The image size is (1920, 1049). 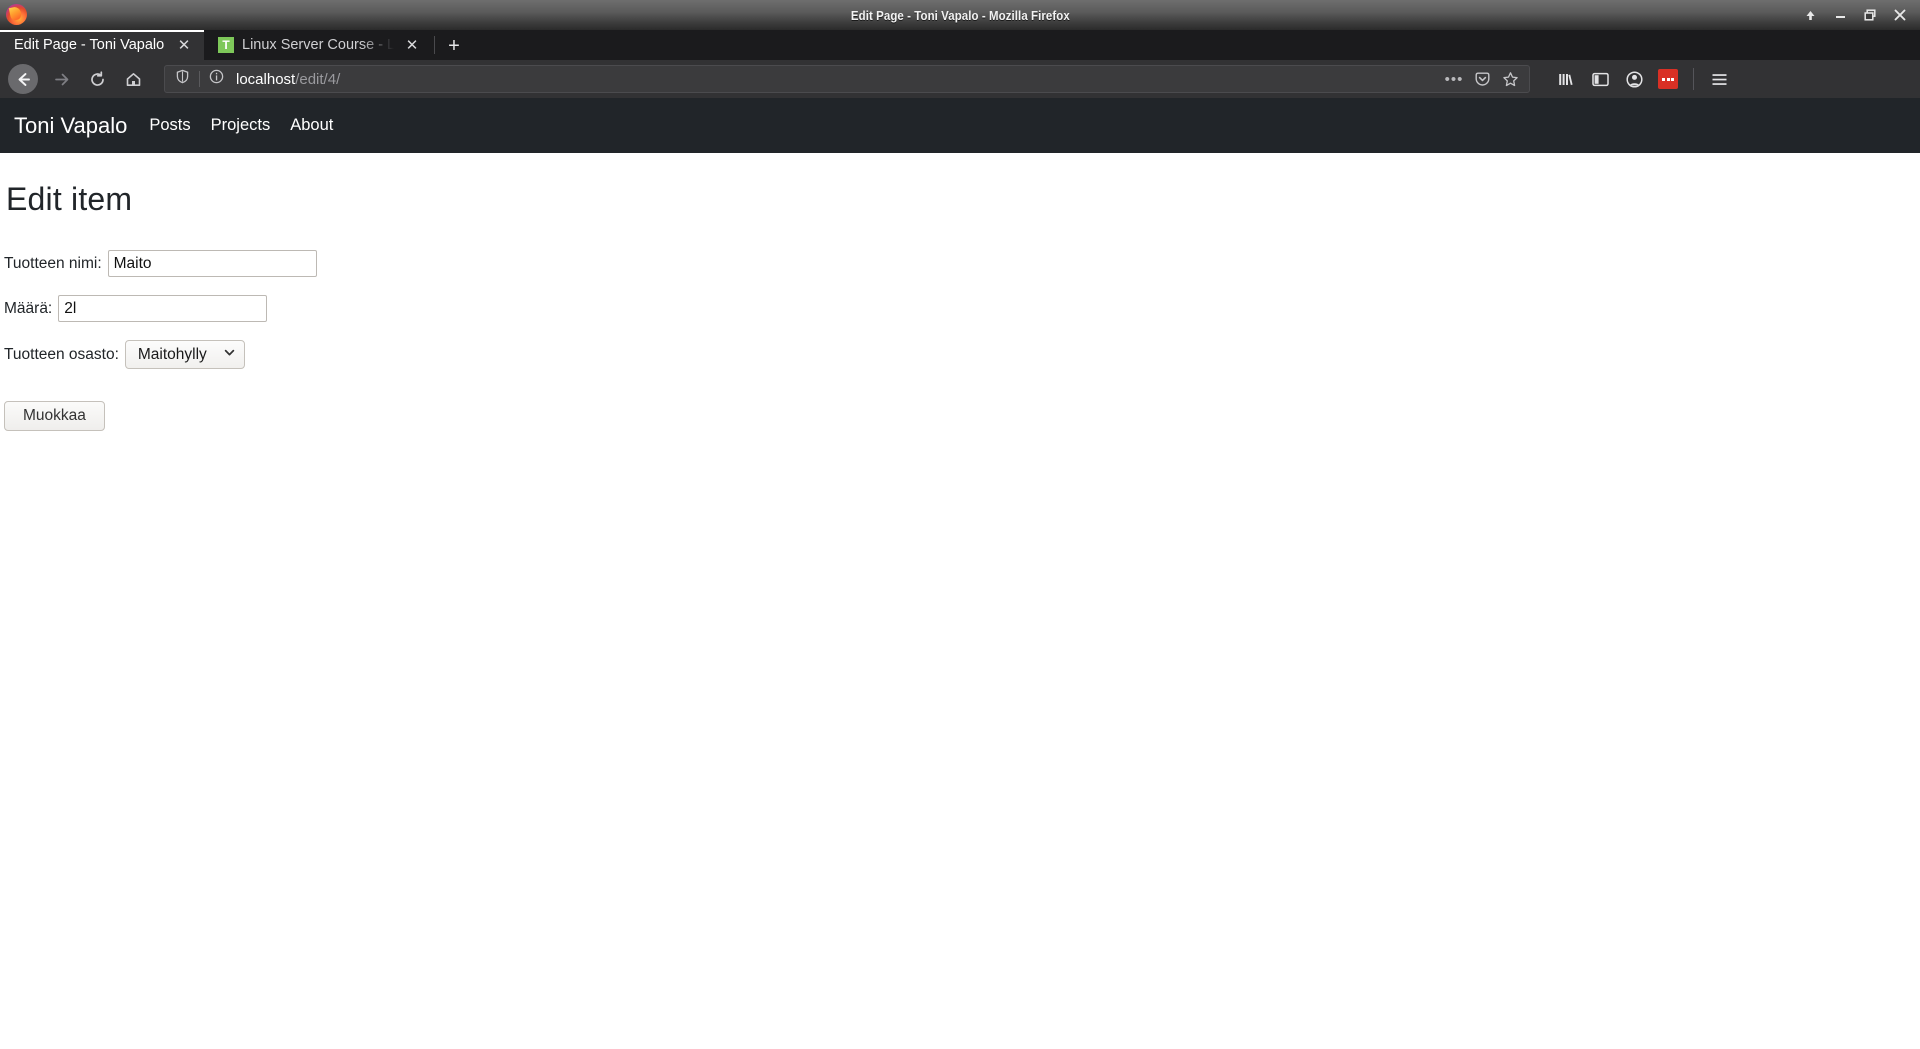 I want to click on info-icon, so click(x=216, y=79).